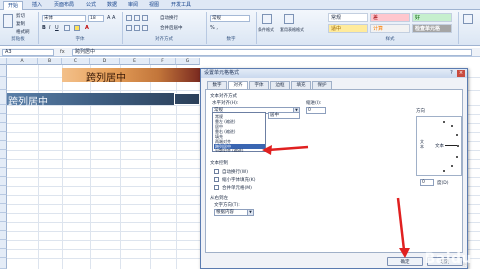 The image size is (480, 269). Describe the element at coordinates (234, 212) in the screenshot. I see `direction-select: 根据内容 ▼` at that location.